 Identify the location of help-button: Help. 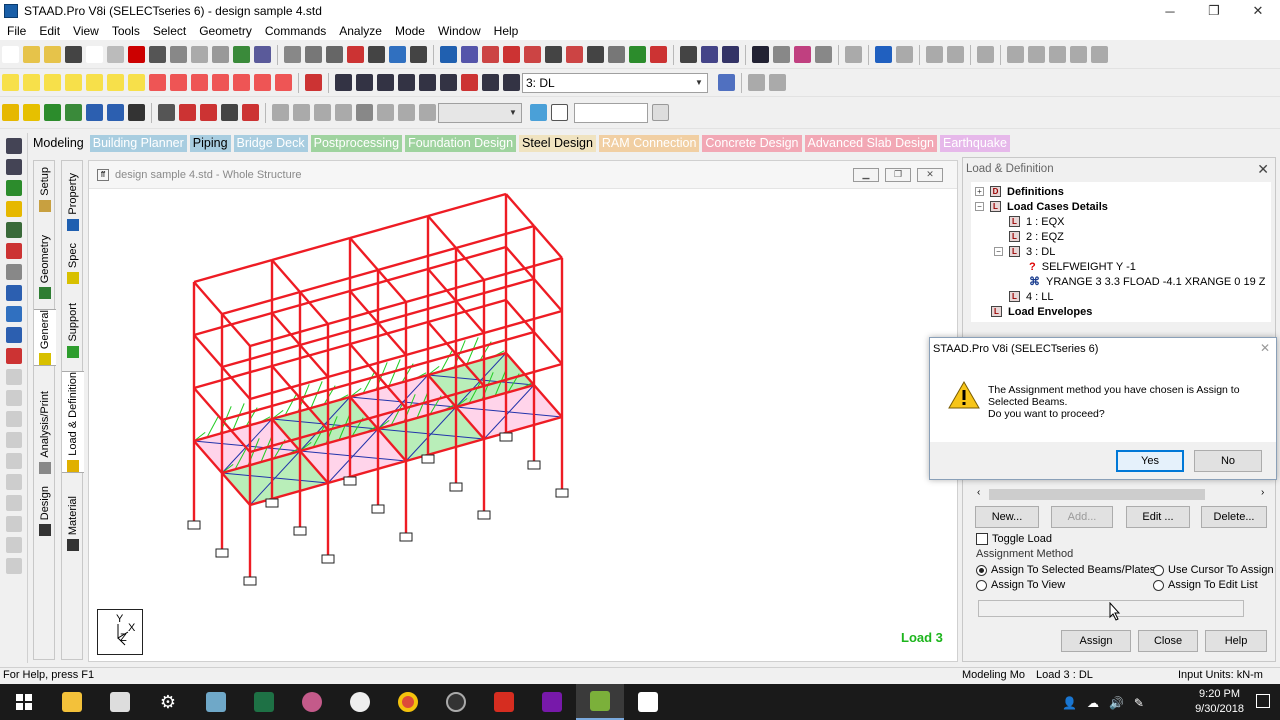
(1236, 641).